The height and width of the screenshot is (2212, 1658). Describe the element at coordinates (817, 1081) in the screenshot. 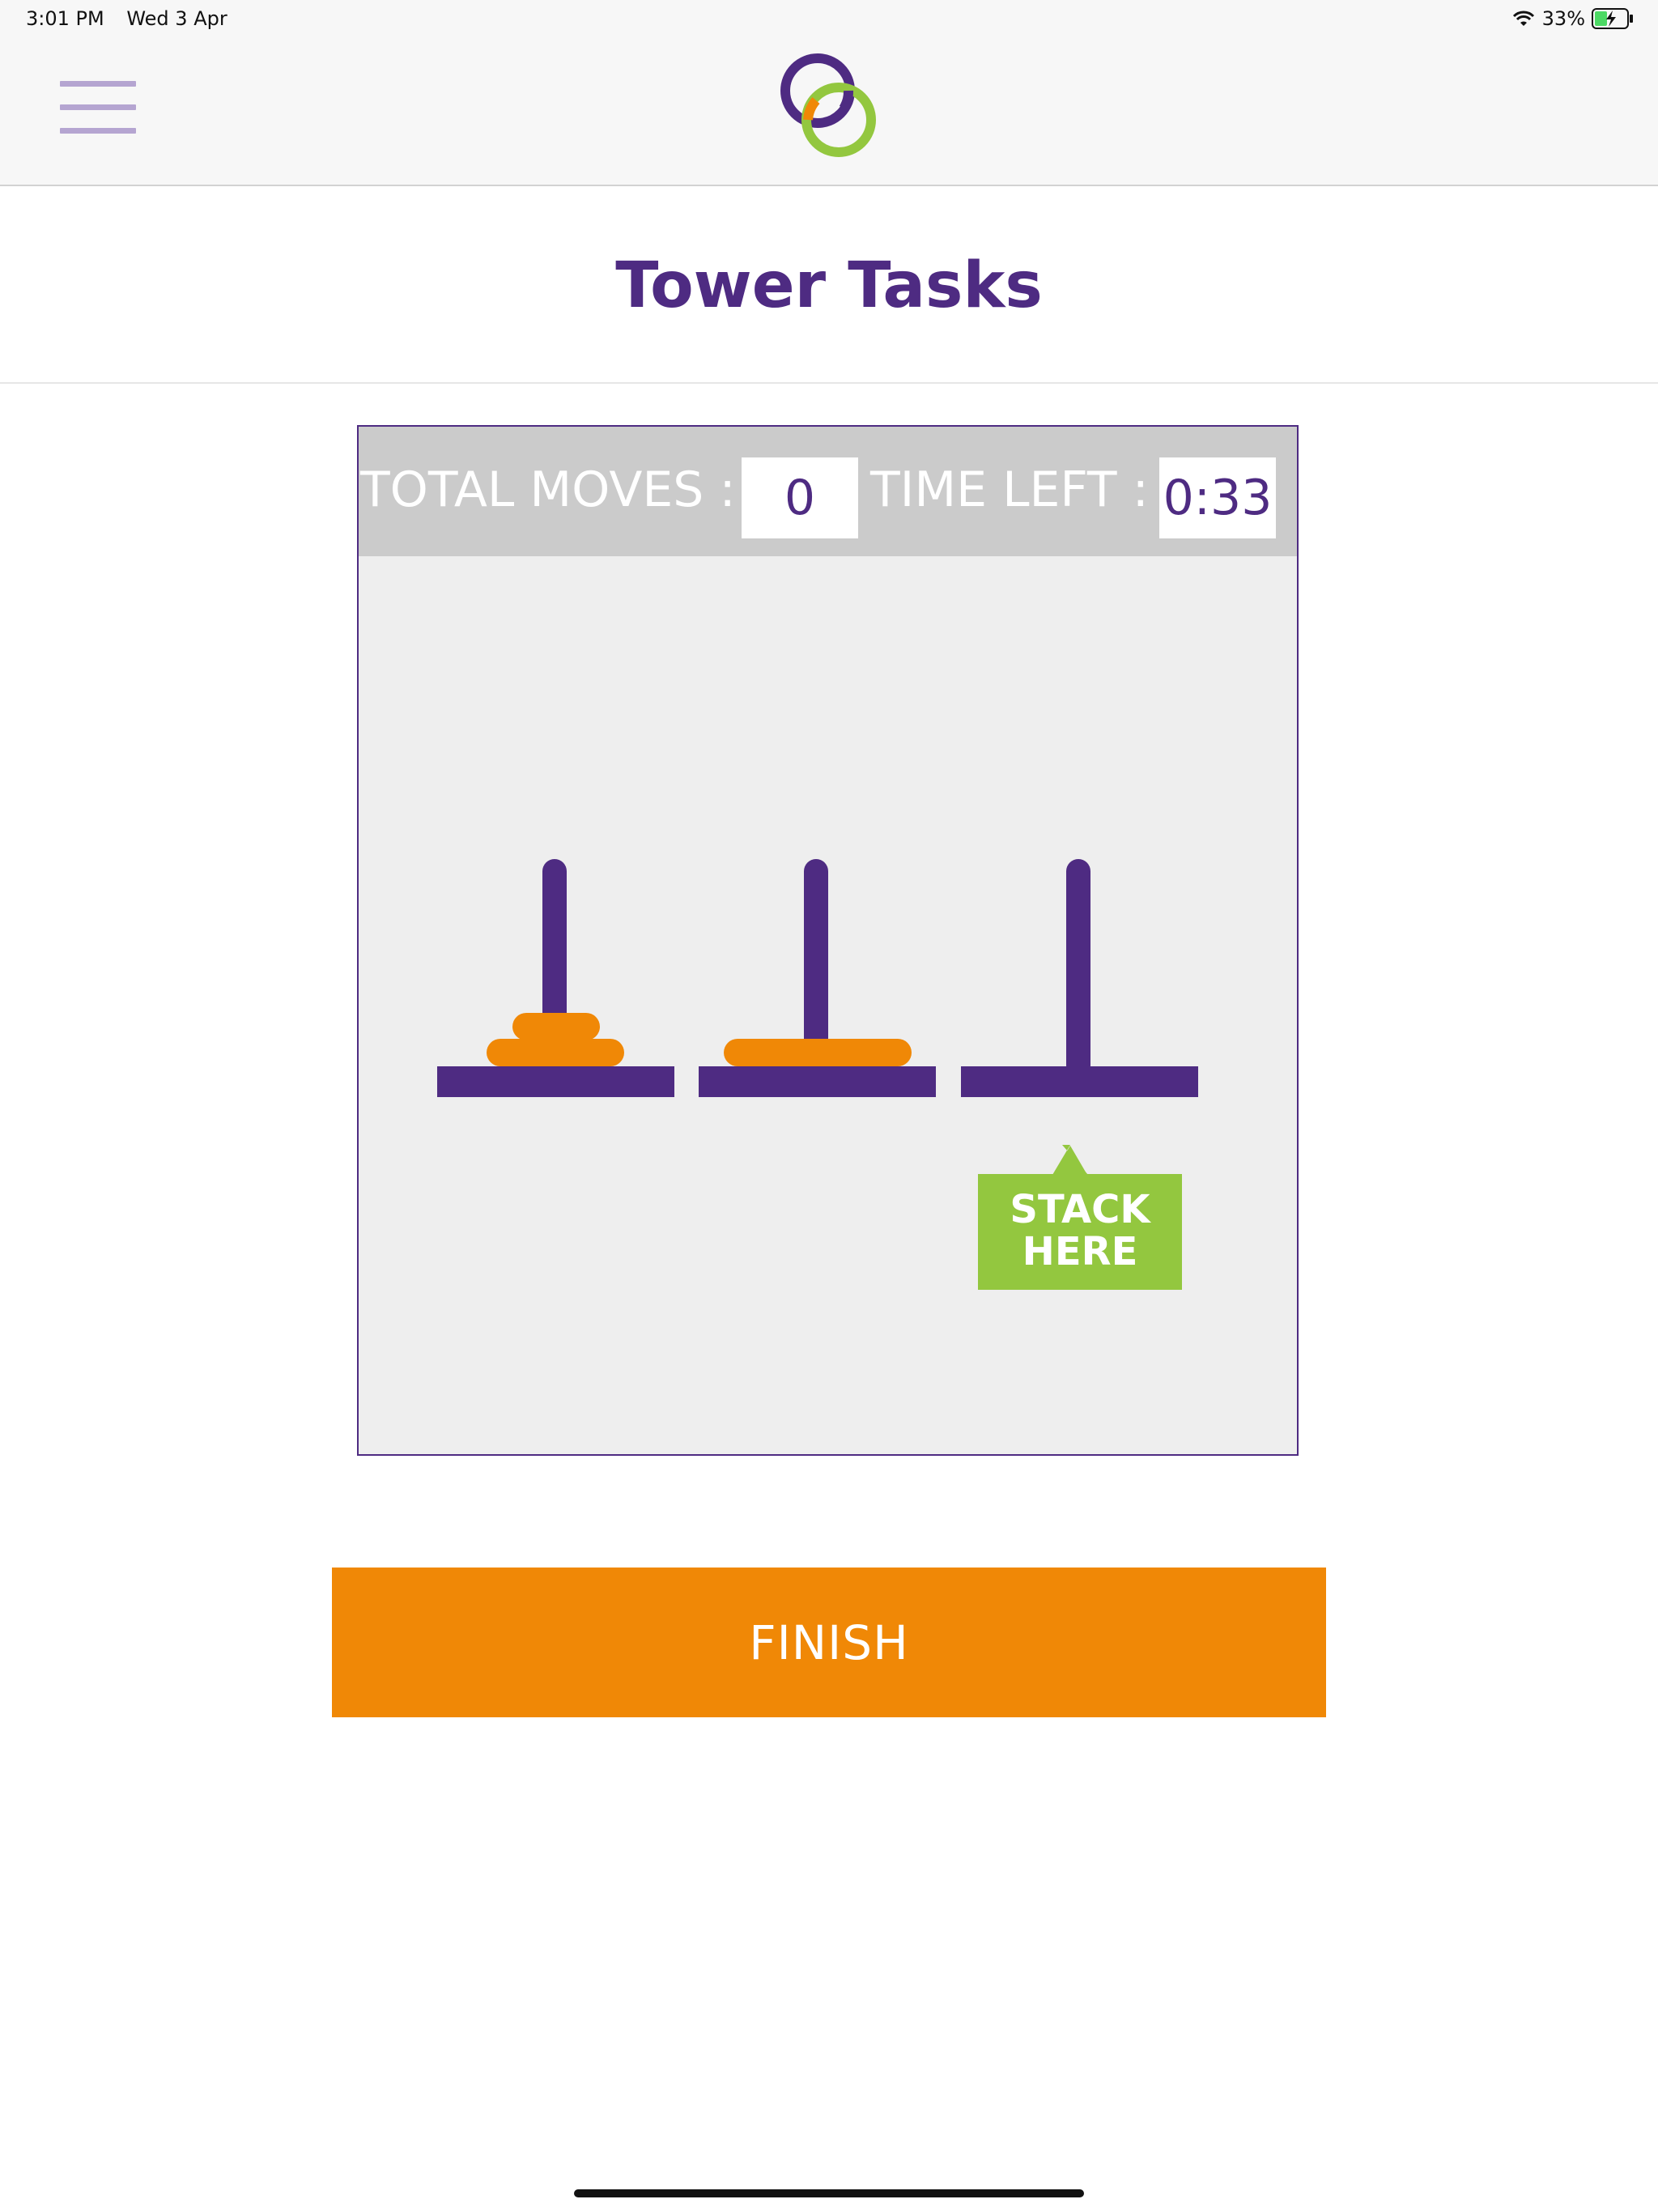

I see `peg-2-base` at that location.